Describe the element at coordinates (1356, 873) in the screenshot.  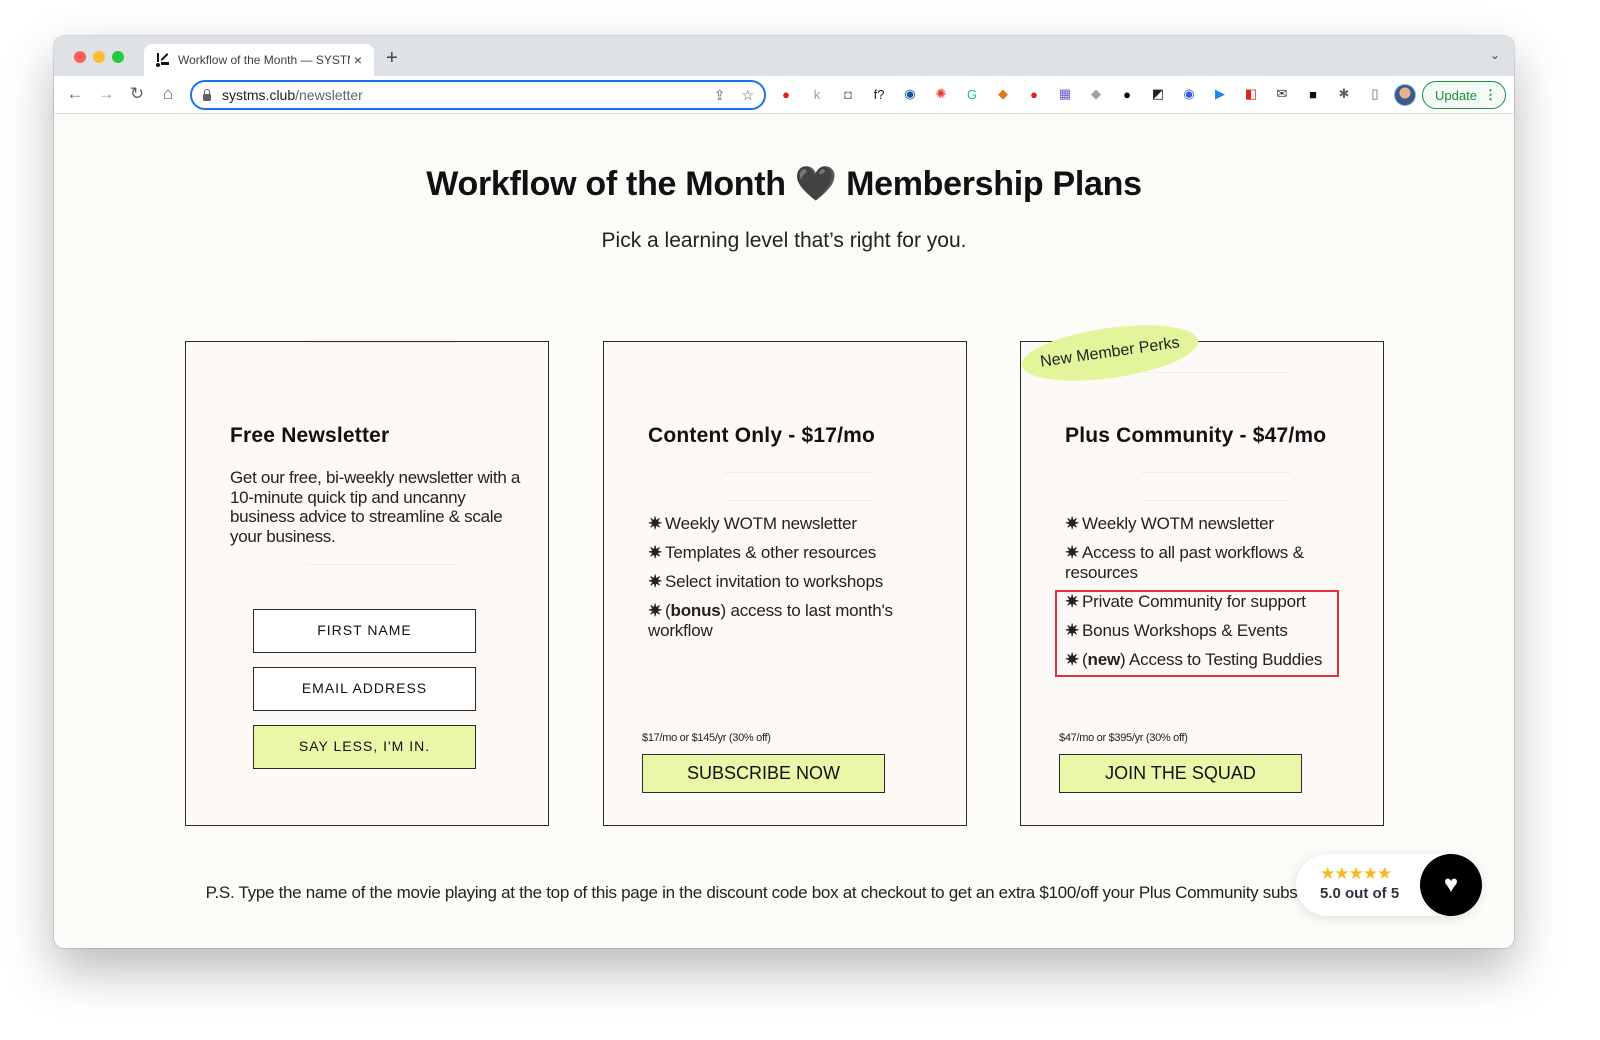
I see `five-stars-icon: ★★★★★` at that location.